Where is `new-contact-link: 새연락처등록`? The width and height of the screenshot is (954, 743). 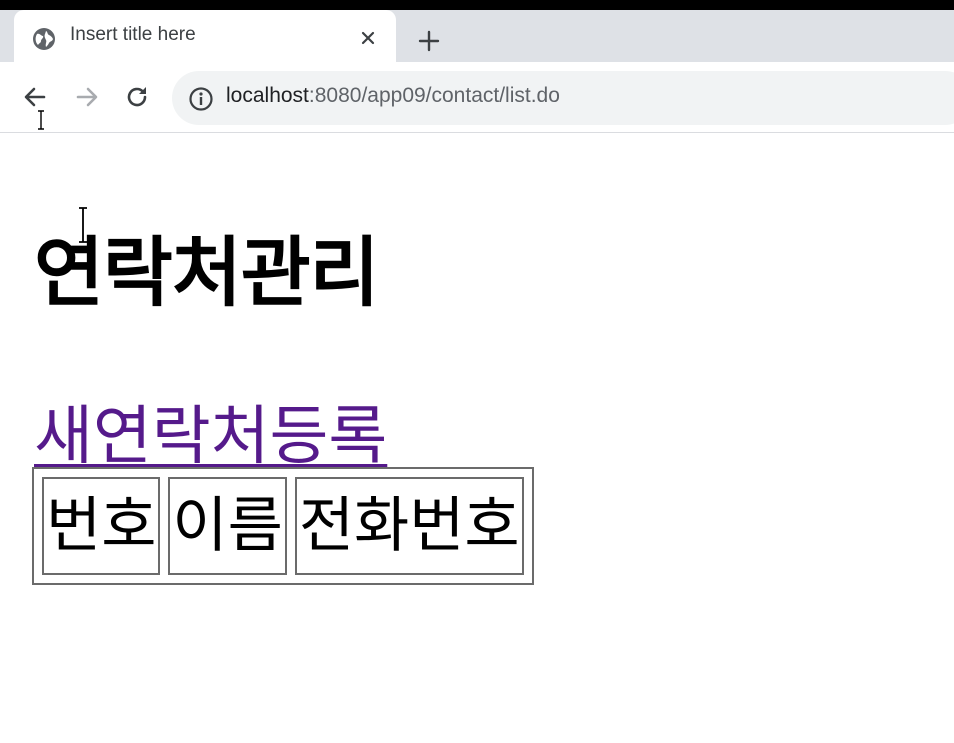
new-contact-link: 새연락처등록 is located at coordinates (210, 431).